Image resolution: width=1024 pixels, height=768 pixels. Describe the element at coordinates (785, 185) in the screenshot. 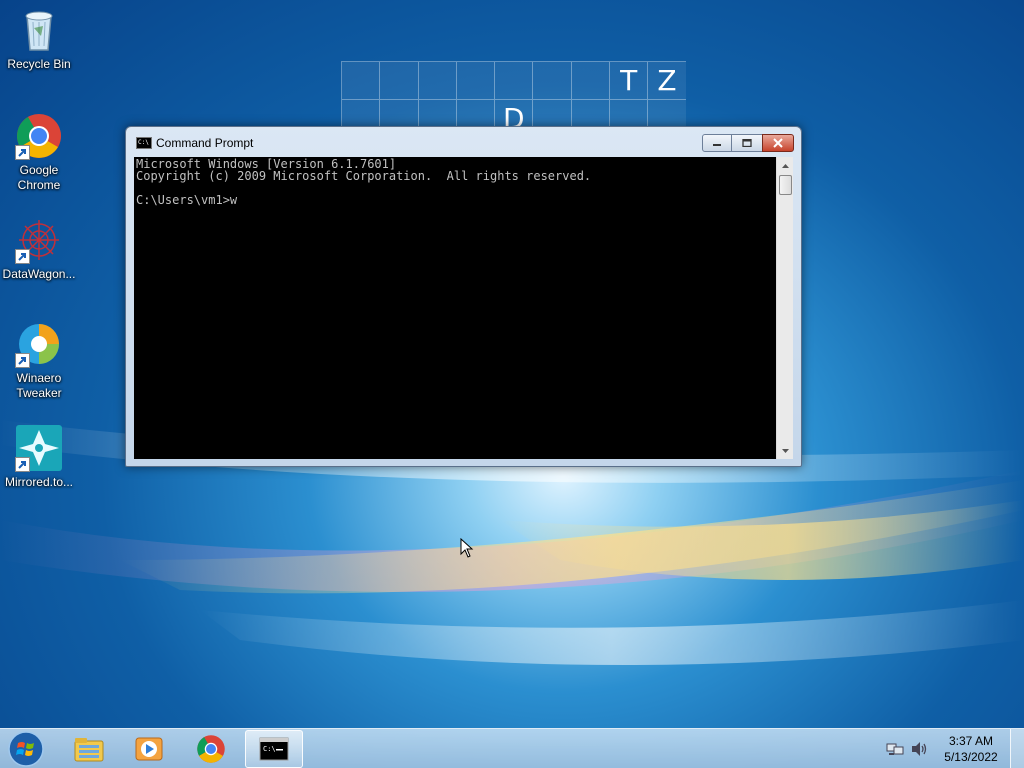

I see `scroll-thumb` at that location.